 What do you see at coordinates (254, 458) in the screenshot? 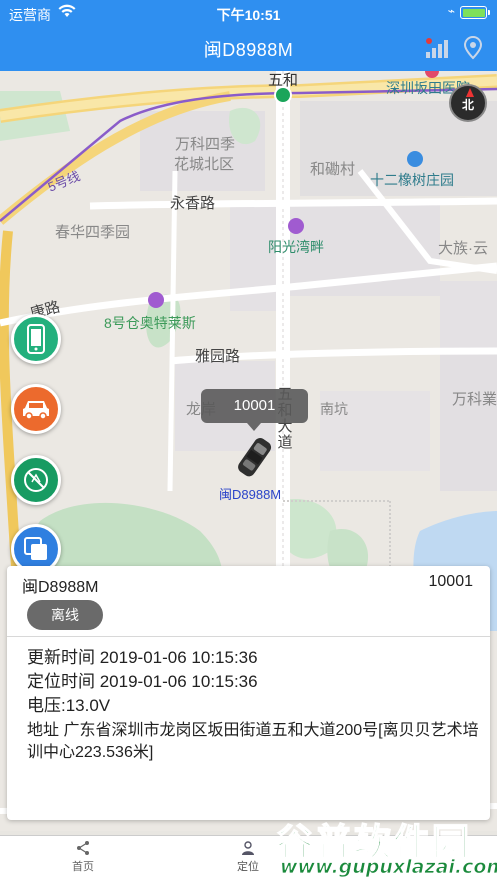
I see `vehicle-car-icon` at bounding box center [254, 458].